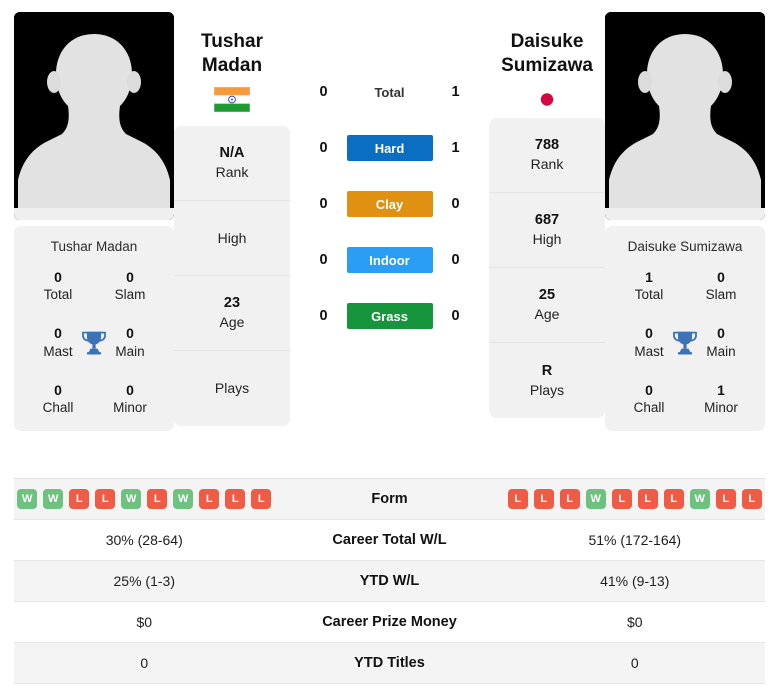 The height and width of the screenshot is (699, 779). Describe the element at coordinates (144, 663) in the screenshot. I see `left-ytd-titles: 0` at that location.